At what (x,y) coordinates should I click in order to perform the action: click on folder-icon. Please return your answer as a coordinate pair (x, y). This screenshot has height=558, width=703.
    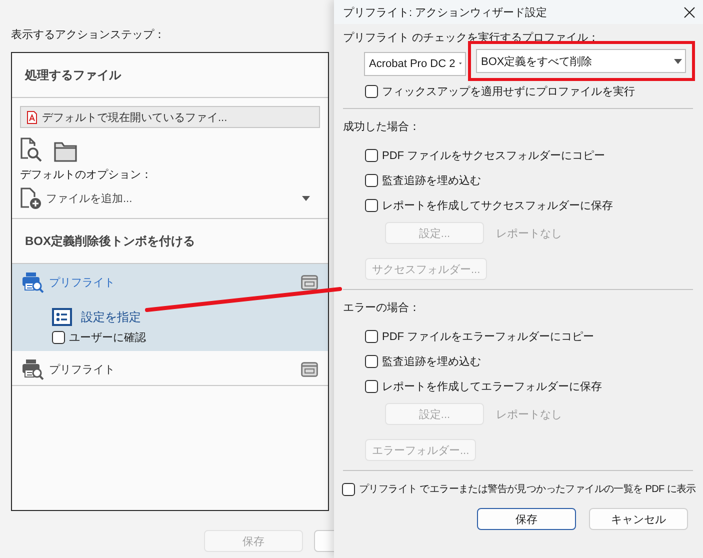
    Looking at the image, I should click on (65, 152).